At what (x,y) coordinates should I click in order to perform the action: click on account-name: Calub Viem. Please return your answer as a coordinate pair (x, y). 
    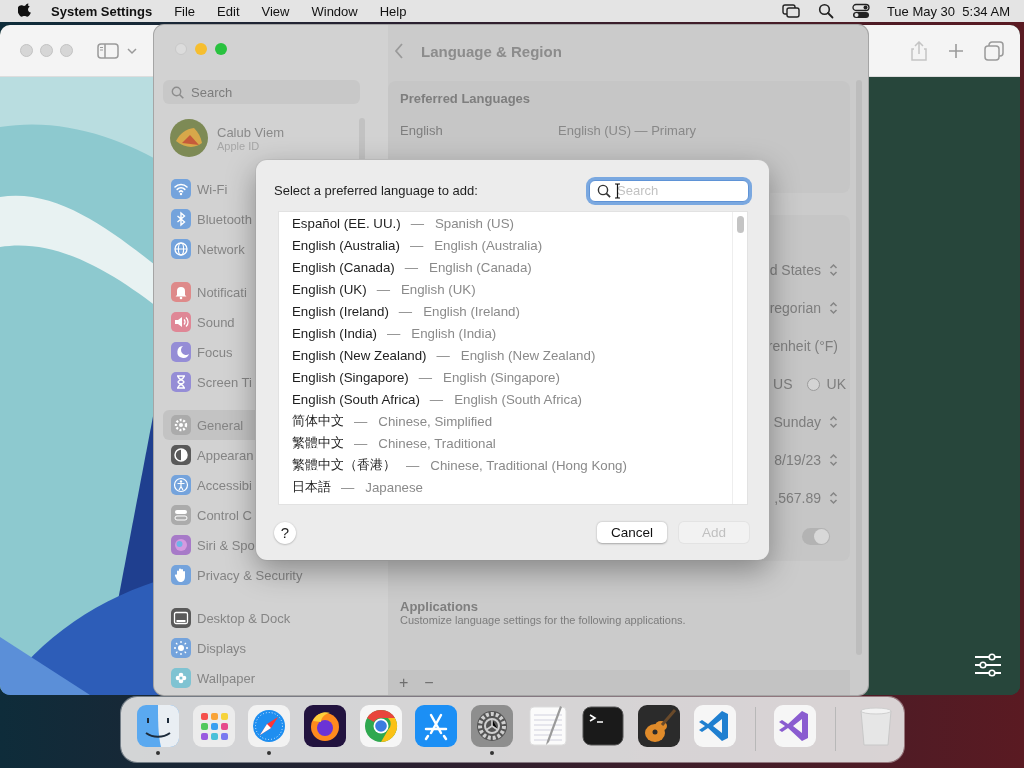
    Looking at the image, I should click on (250, 132).